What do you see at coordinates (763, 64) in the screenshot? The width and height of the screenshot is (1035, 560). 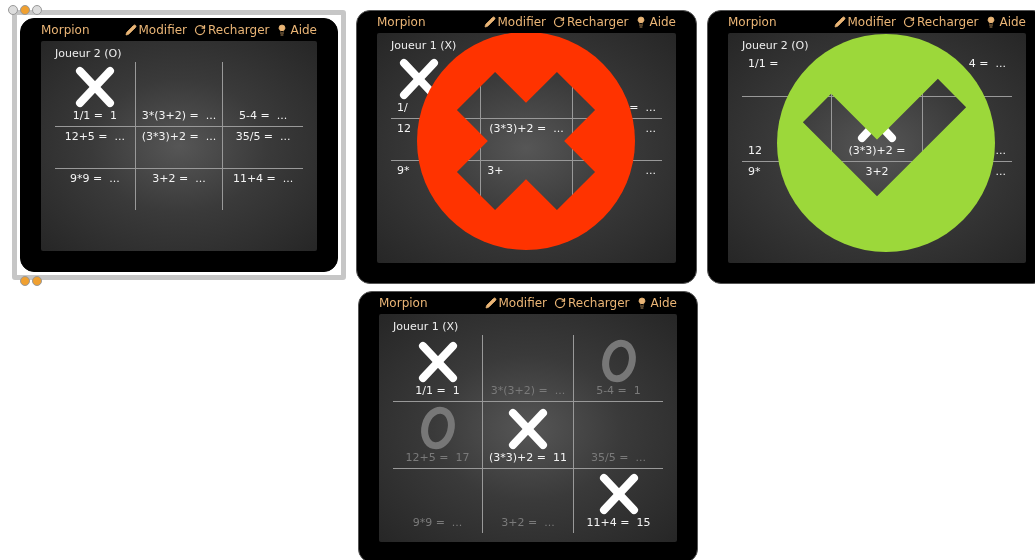 I see `equation-text: 1/1 =` at bounding box center [763, 64].